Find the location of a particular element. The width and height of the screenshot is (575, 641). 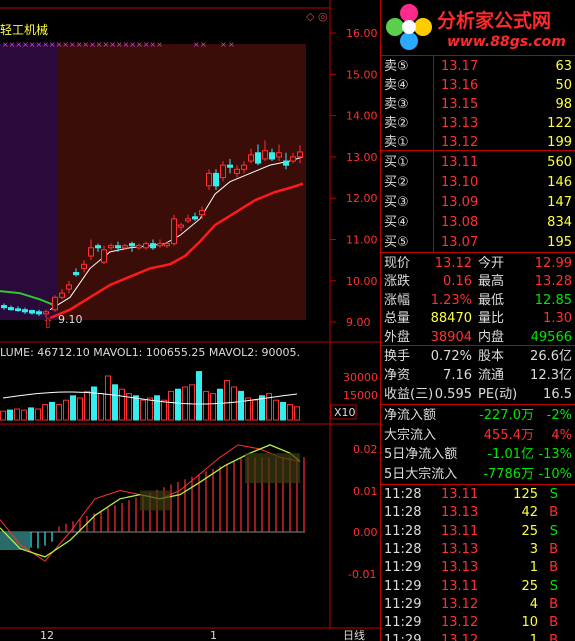

bid-volume: 147 is located at coordinates (559, 202).